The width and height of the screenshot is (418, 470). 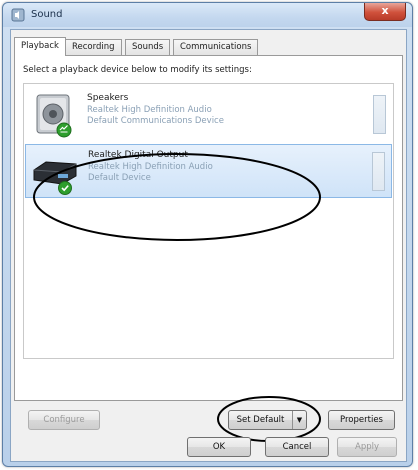 I want to click on button-label: Configure, so click(x=64, y=420).